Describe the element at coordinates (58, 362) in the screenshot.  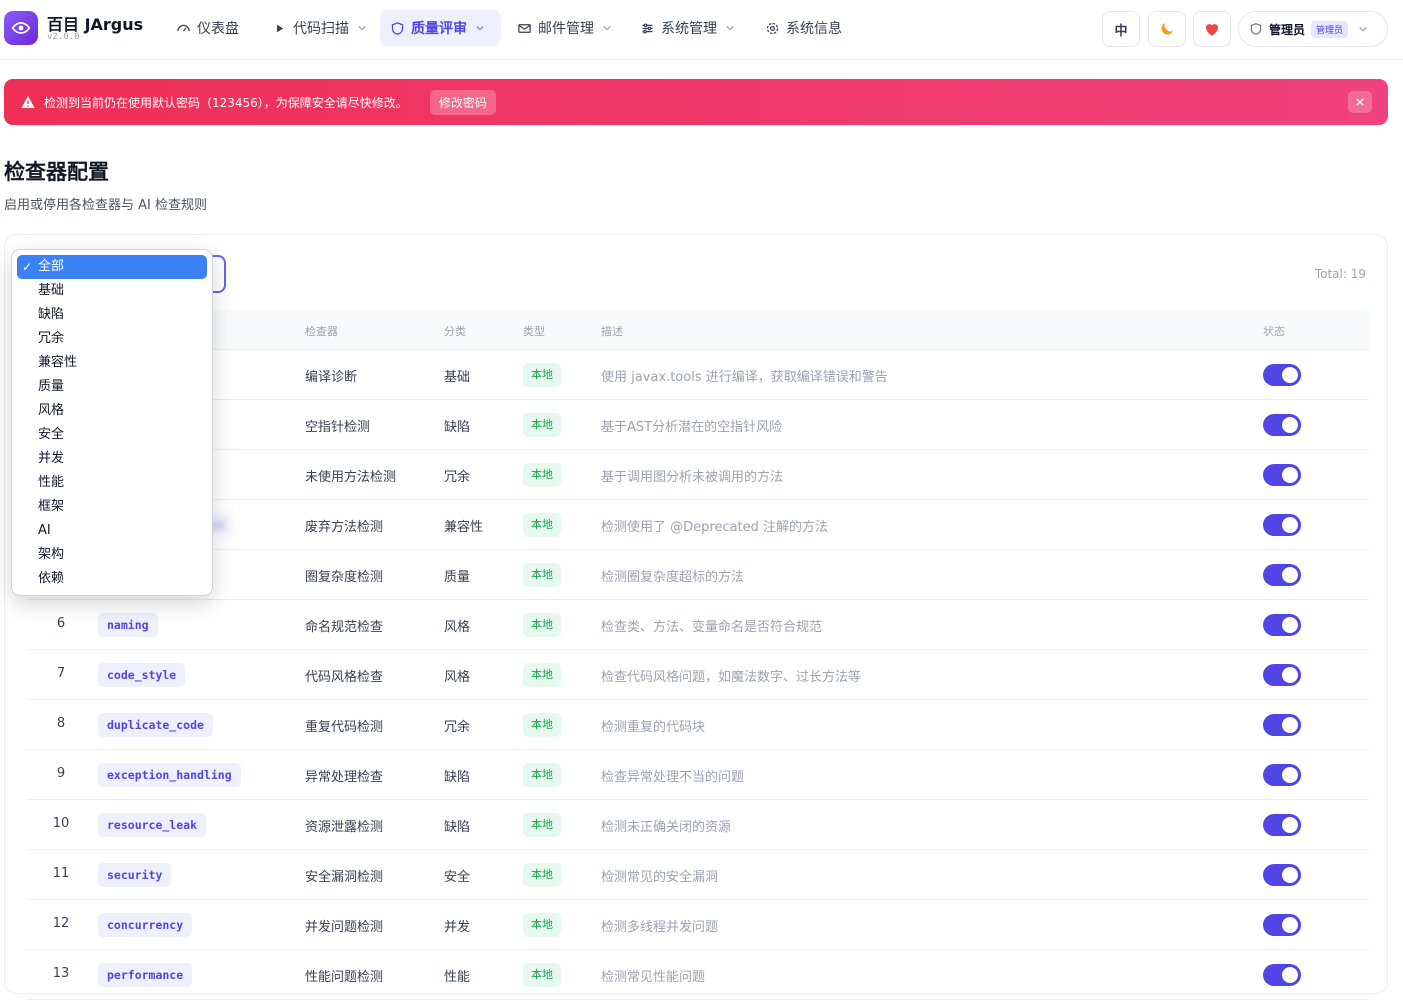
I see `filter-option-label: 兼容性` at that location.